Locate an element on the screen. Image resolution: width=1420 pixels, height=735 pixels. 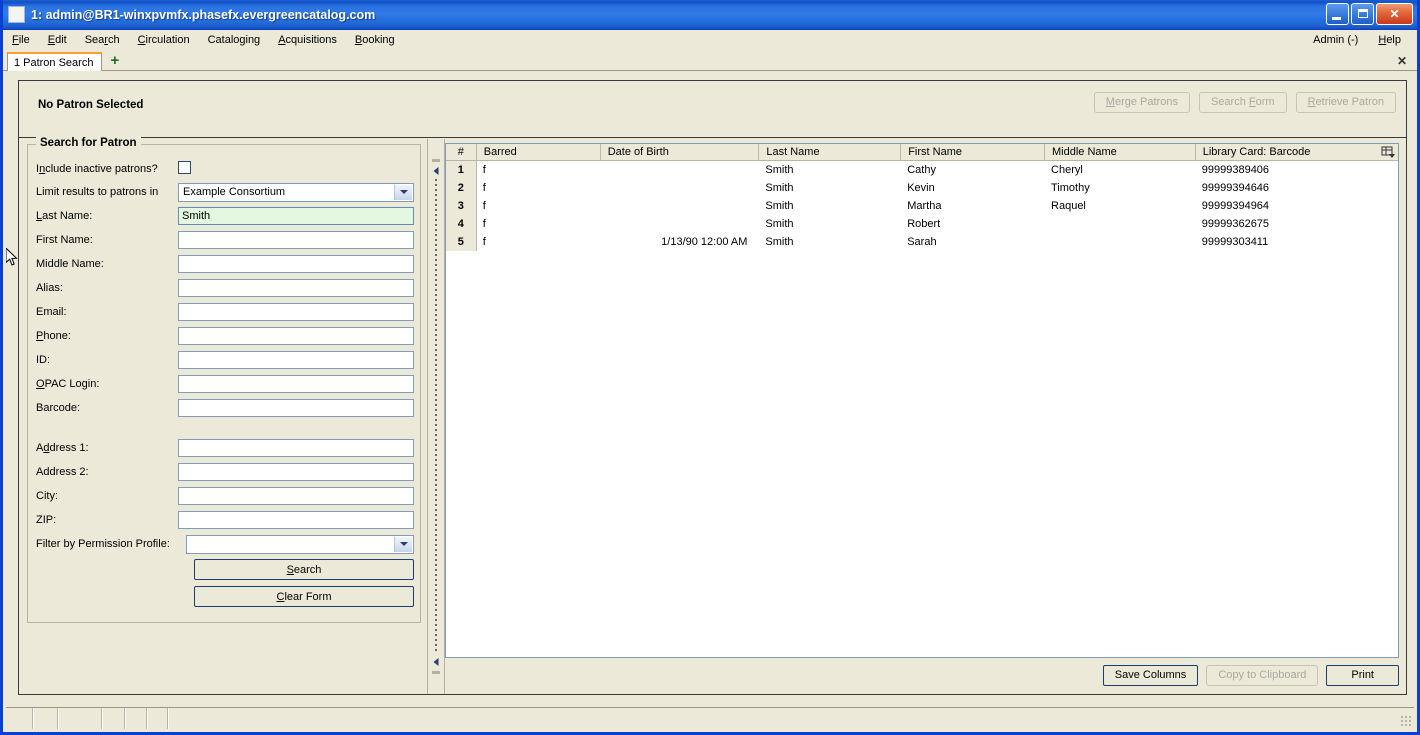
menu-help: Help is located at coordinates (1389, 40).